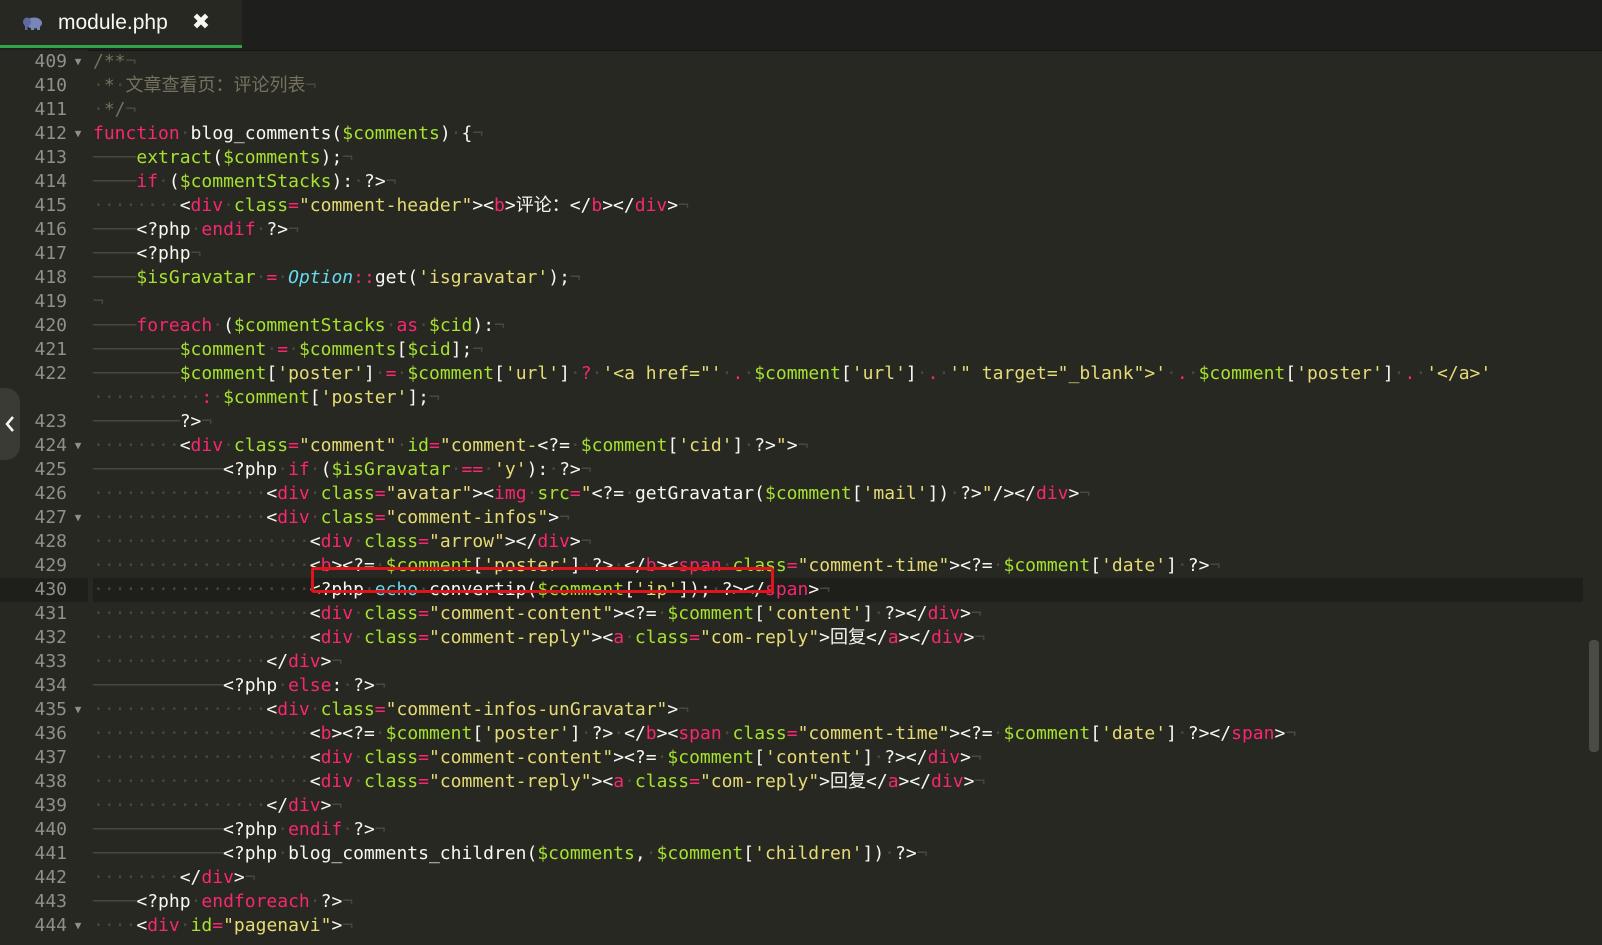  I want to click on code-line-text: ··········:·$comment['poster'];¬, so click(266, 397).